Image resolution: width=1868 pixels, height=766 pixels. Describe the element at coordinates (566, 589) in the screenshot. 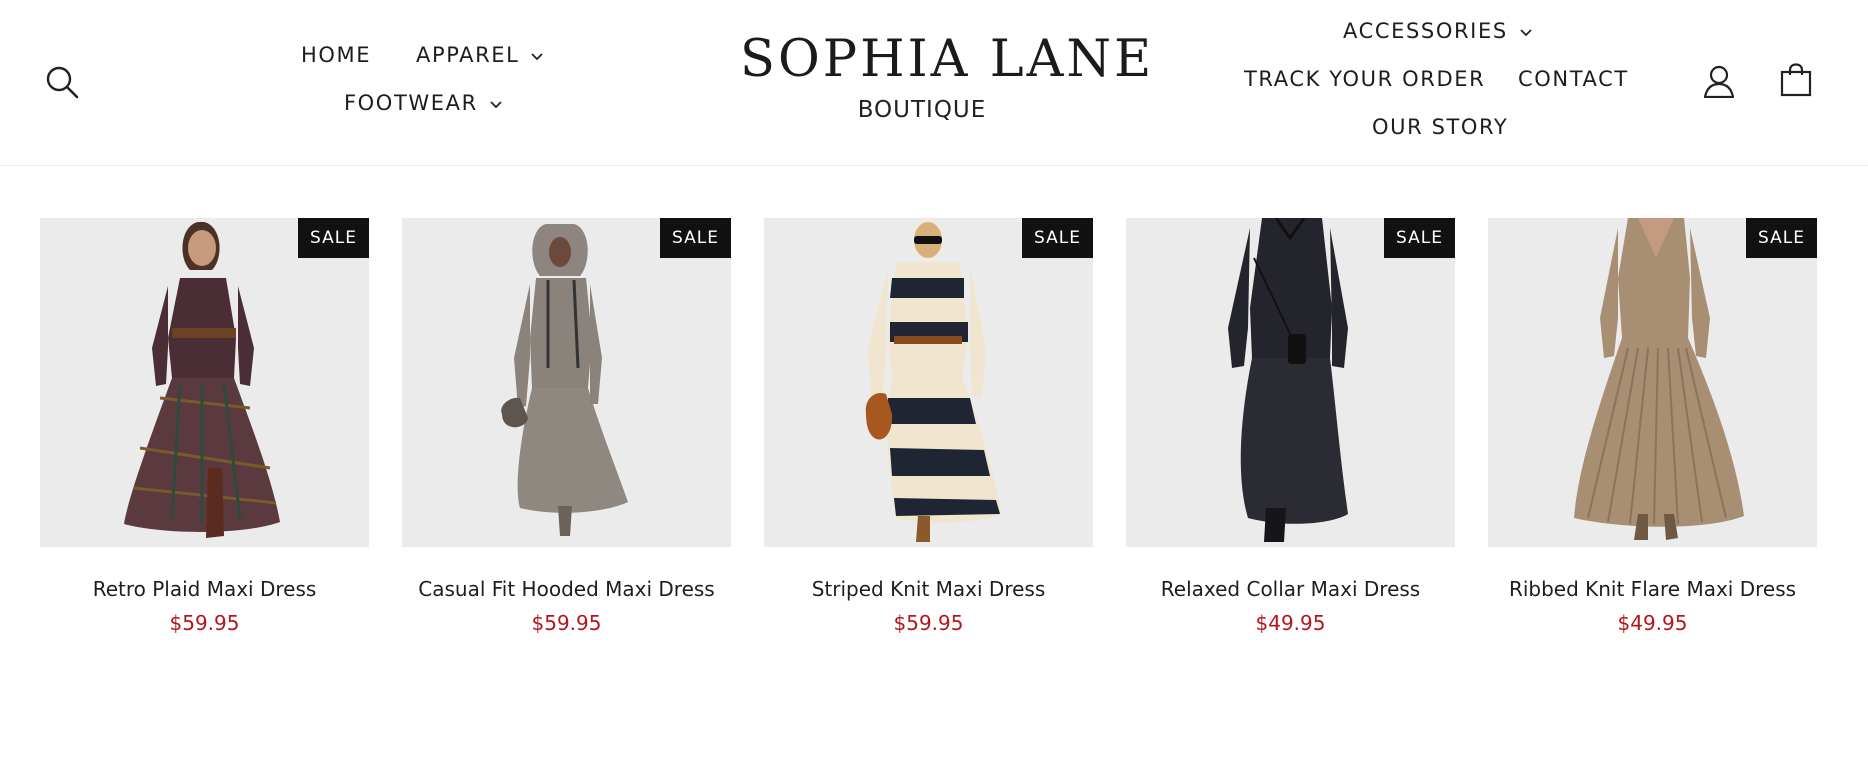

I see `product-title: Casual Fit Hooded Maxi Dress` at that location.